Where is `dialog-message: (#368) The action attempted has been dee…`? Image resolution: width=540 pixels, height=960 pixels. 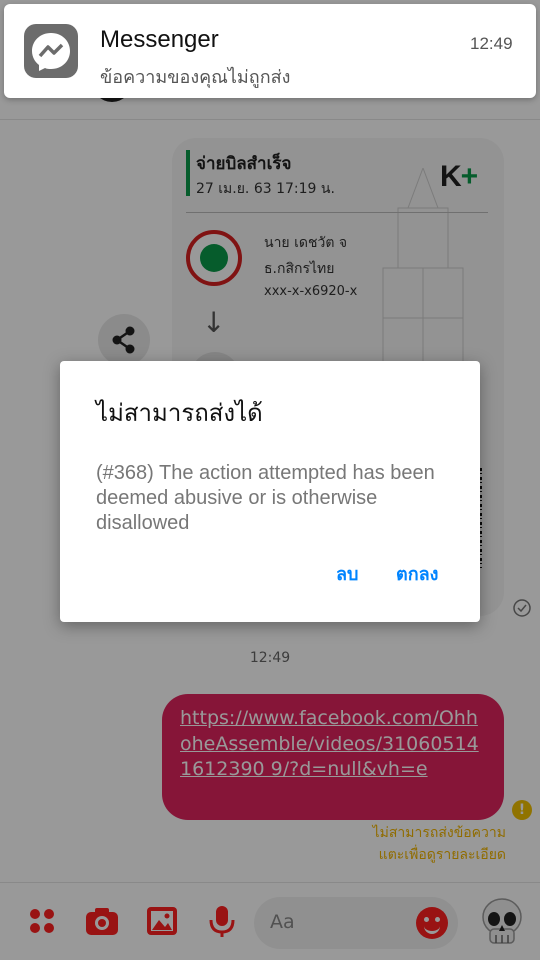
dialog-message: (#368) The action attempted has been dee… is located at coordinates (265, 498).